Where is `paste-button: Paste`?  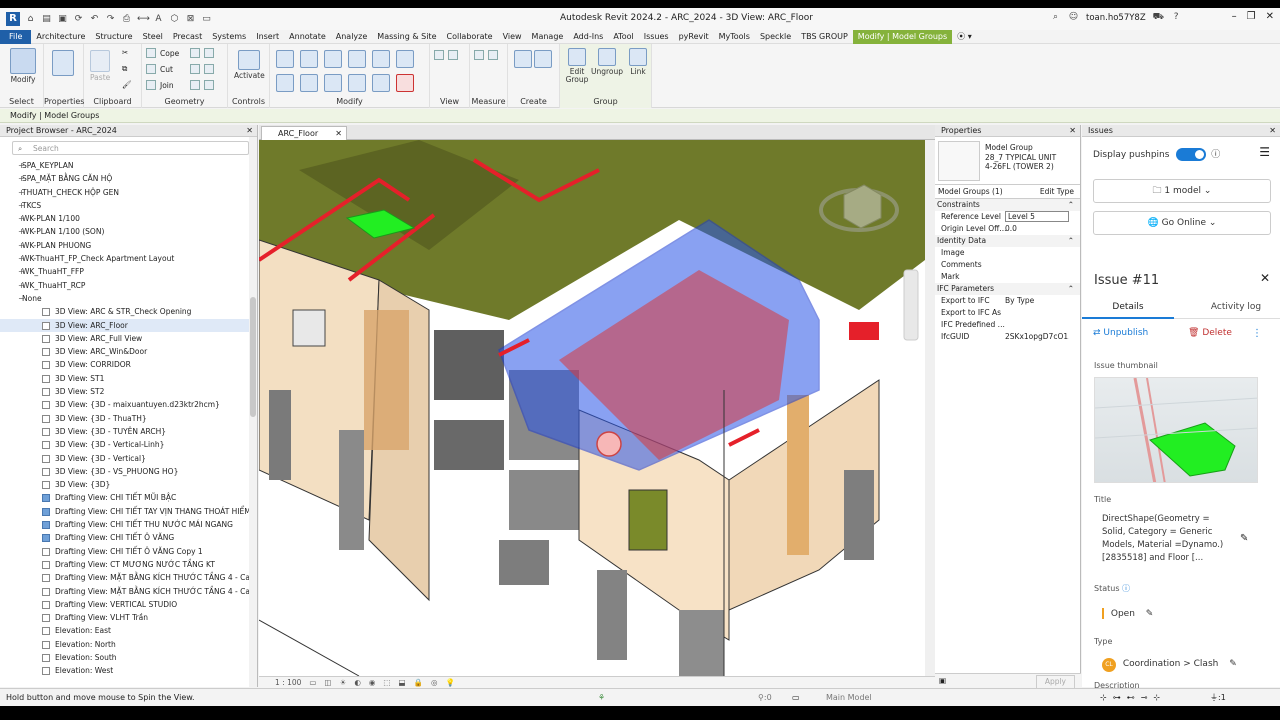 paste-button: Paste is located at coordinates (100, 66).